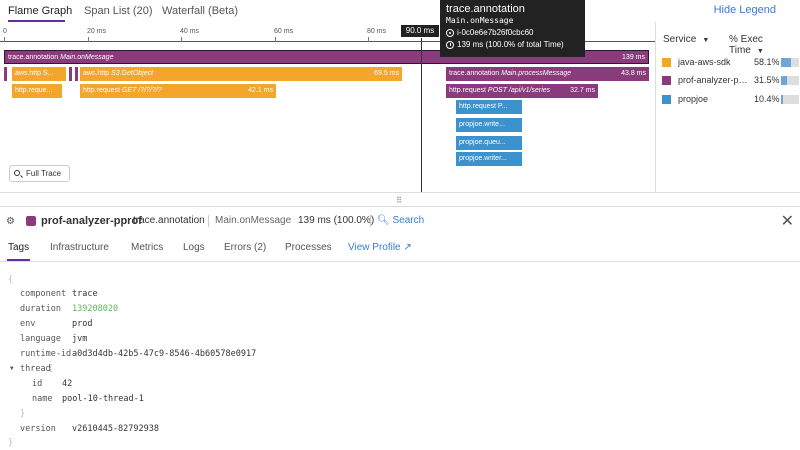 This screenshot has width=800, height=450. I want to click on panel-splitter: ⠿, so click(400, 199).